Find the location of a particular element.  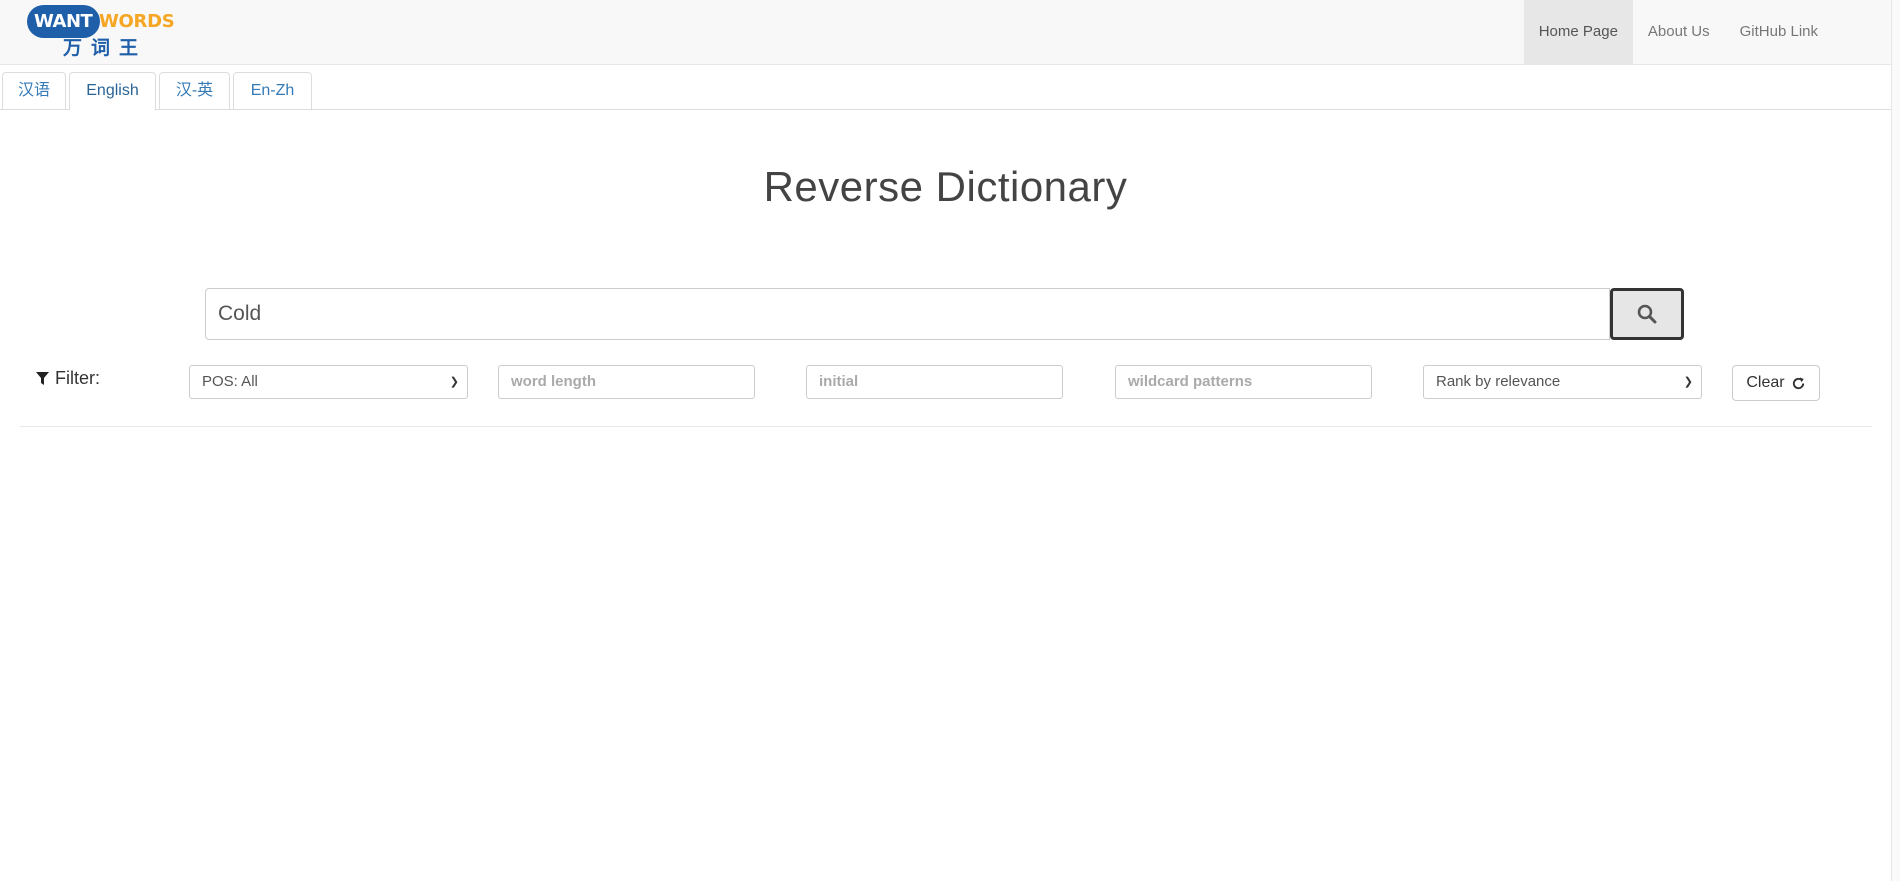

page-title: Reverse Dictionary is located at coordinates (945, 186).